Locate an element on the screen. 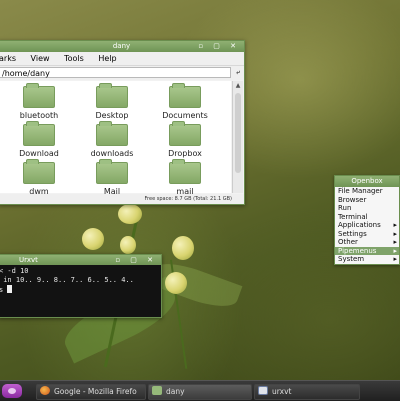  go-icon: ⤶ is located at coordinates (238, 72).